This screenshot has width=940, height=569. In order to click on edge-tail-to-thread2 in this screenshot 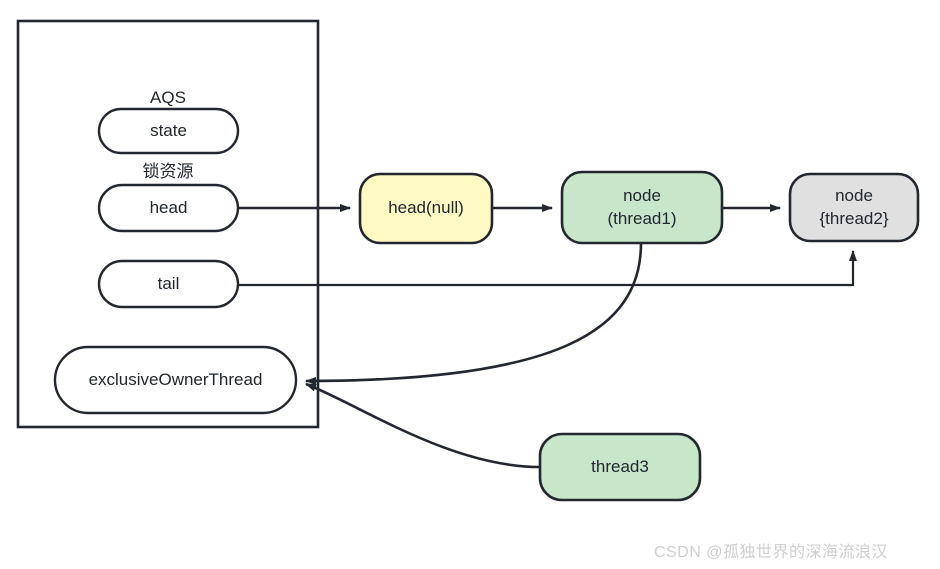, I will do `click(547, 268)`.